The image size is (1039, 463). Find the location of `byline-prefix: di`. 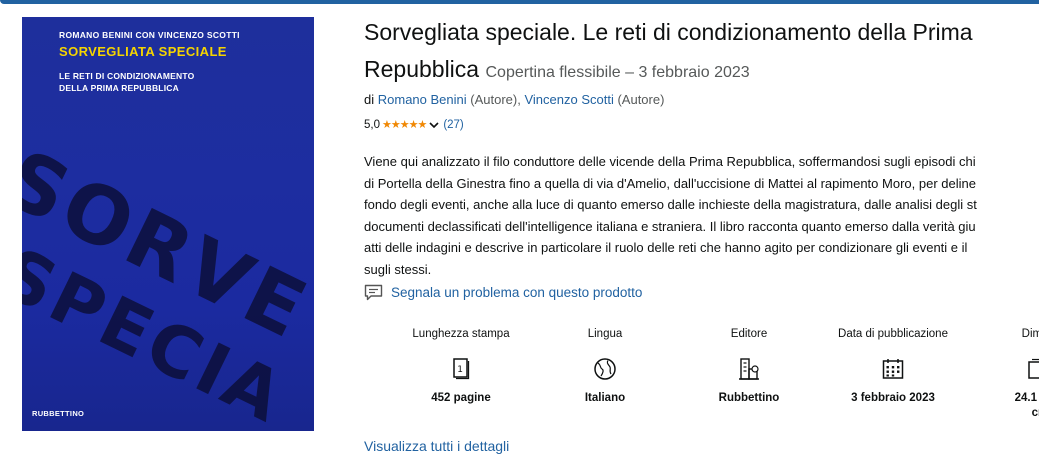

byline-prefix: di is located at coordinates (369, 99).